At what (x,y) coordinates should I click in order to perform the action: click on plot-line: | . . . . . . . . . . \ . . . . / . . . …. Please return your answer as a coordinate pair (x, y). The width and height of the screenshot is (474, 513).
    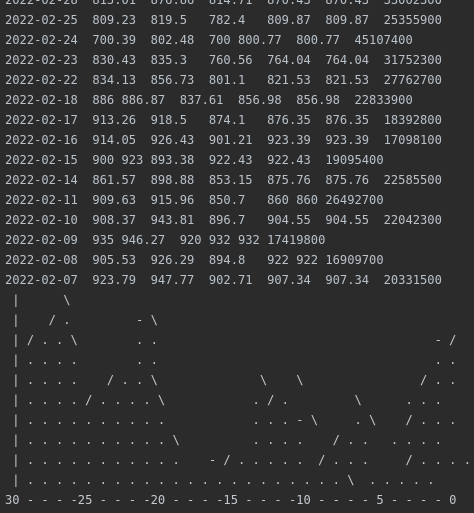
    Looking at the image, I should click on (223, 440).